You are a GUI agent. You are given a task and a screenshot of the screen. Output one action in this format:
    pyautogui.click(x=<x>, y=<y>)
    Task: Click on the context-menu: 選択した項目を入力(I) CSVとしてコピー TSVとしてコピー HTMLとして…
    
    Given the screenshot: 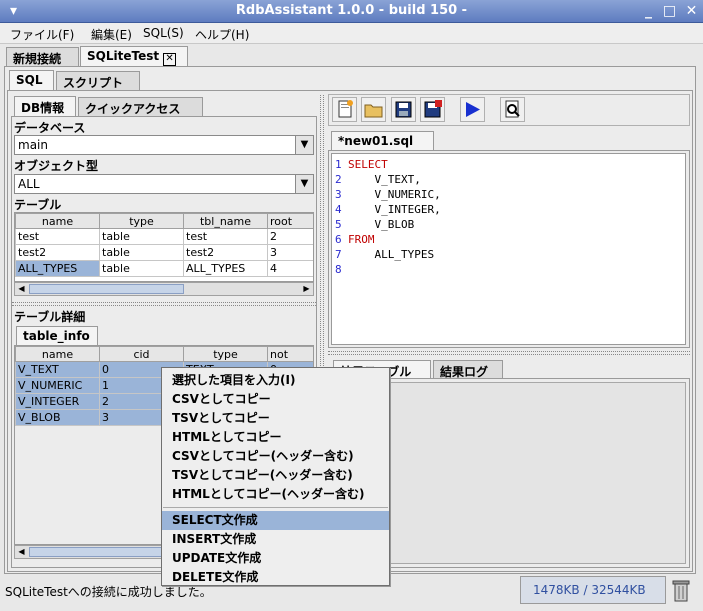 What is the action you would take?
    pyautogui.click(x=275, y=476)
    